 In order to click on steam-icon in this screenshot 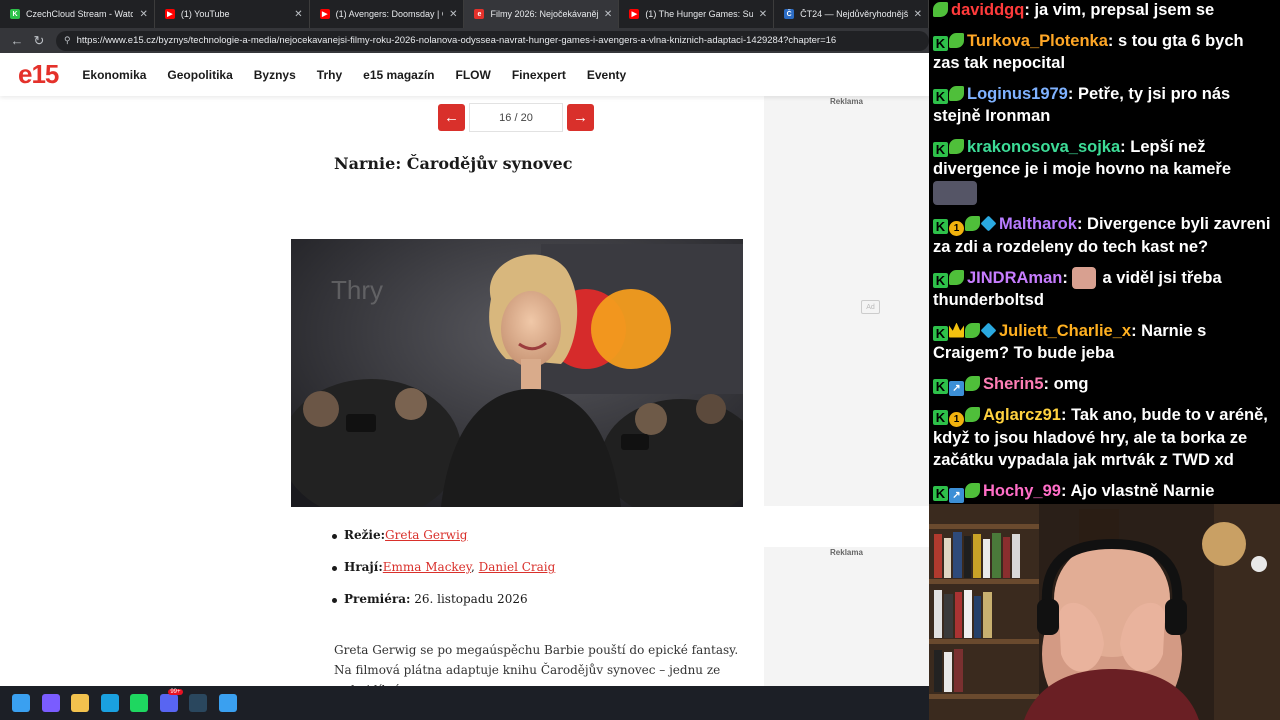, I will do `click(198, 703)`.